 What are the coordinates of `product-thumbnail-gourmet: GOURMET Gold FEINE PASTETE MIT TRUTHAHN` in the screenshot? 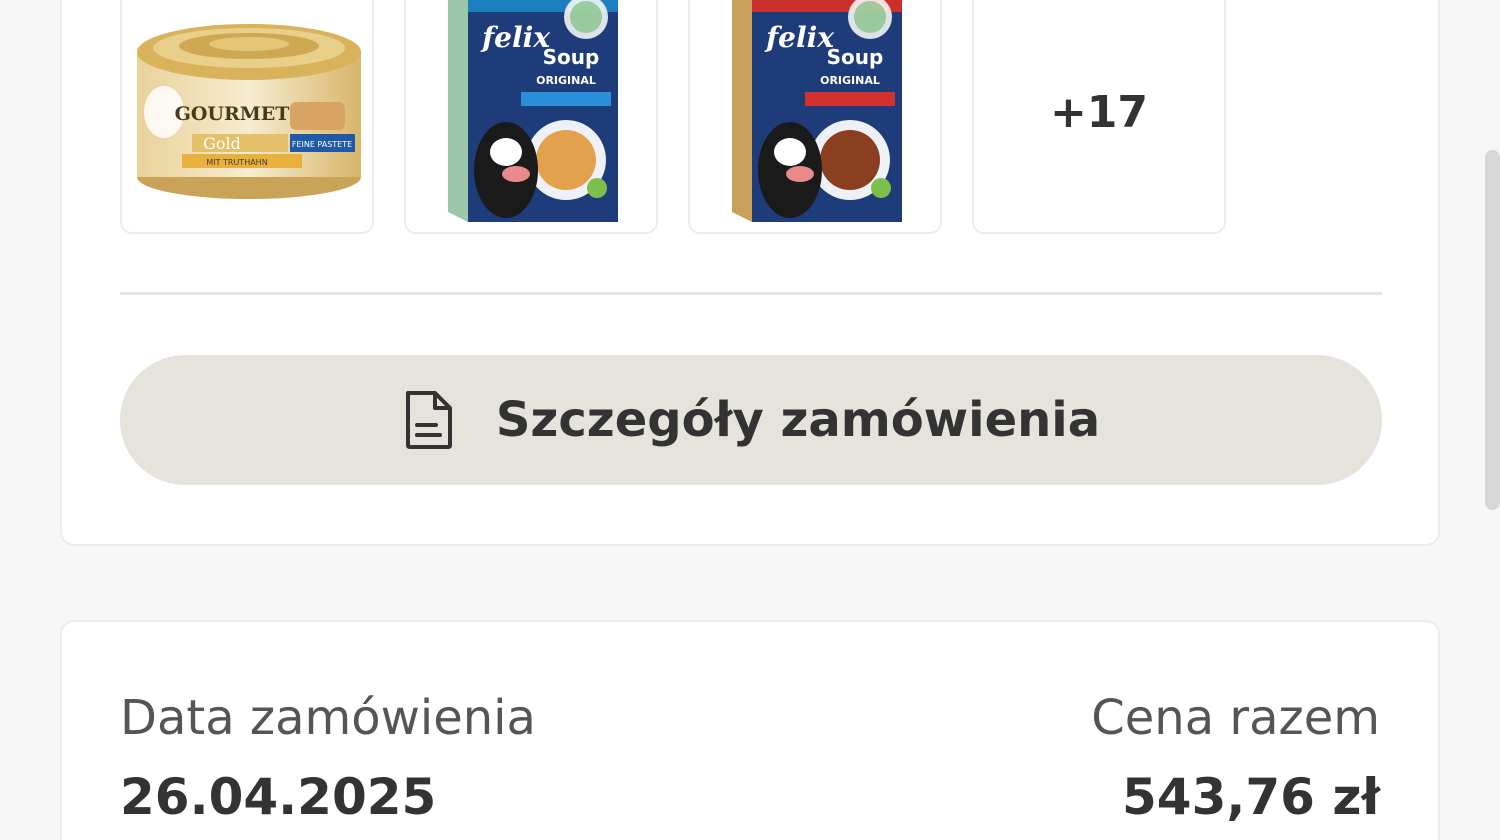 It's located at (247, 117).